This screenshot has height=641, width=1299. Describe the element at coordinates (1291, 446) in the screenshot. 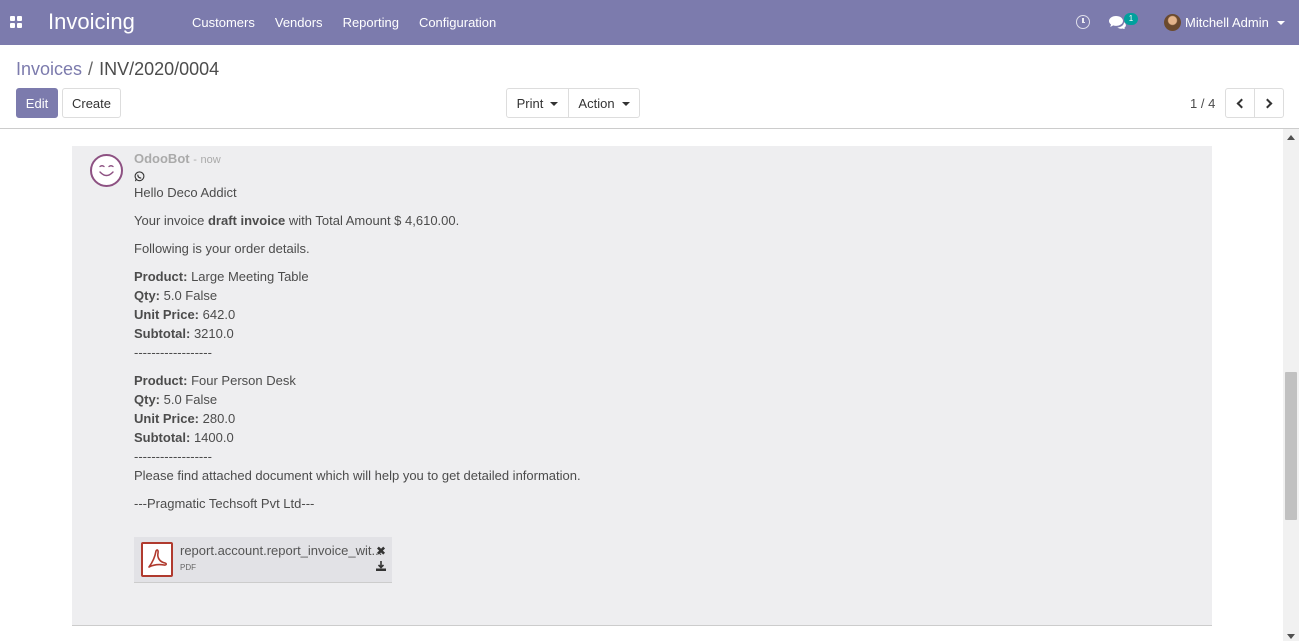

I see `scrollbar-thumb` at that location.